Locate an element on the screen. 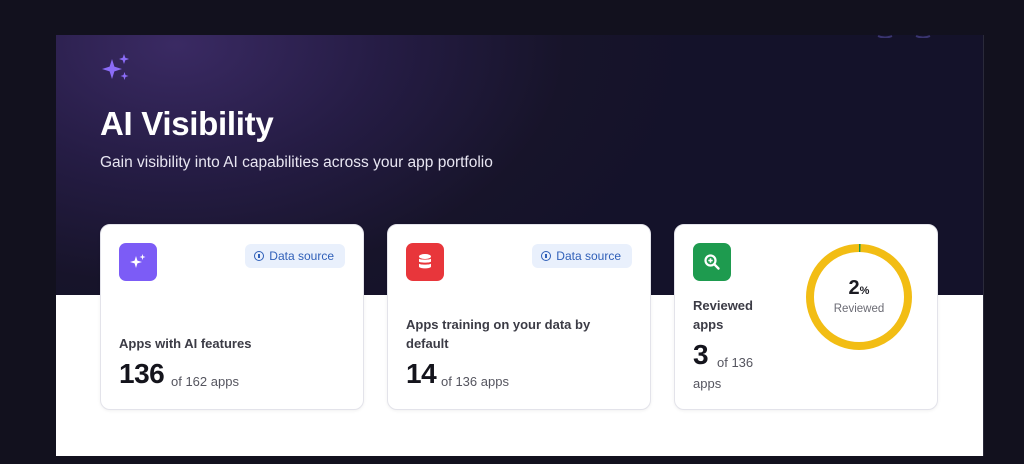  reviewed-apps-card: Reviewed apps 3 of 136 apps 2% Reviewed is located at coordinates (806, 317).